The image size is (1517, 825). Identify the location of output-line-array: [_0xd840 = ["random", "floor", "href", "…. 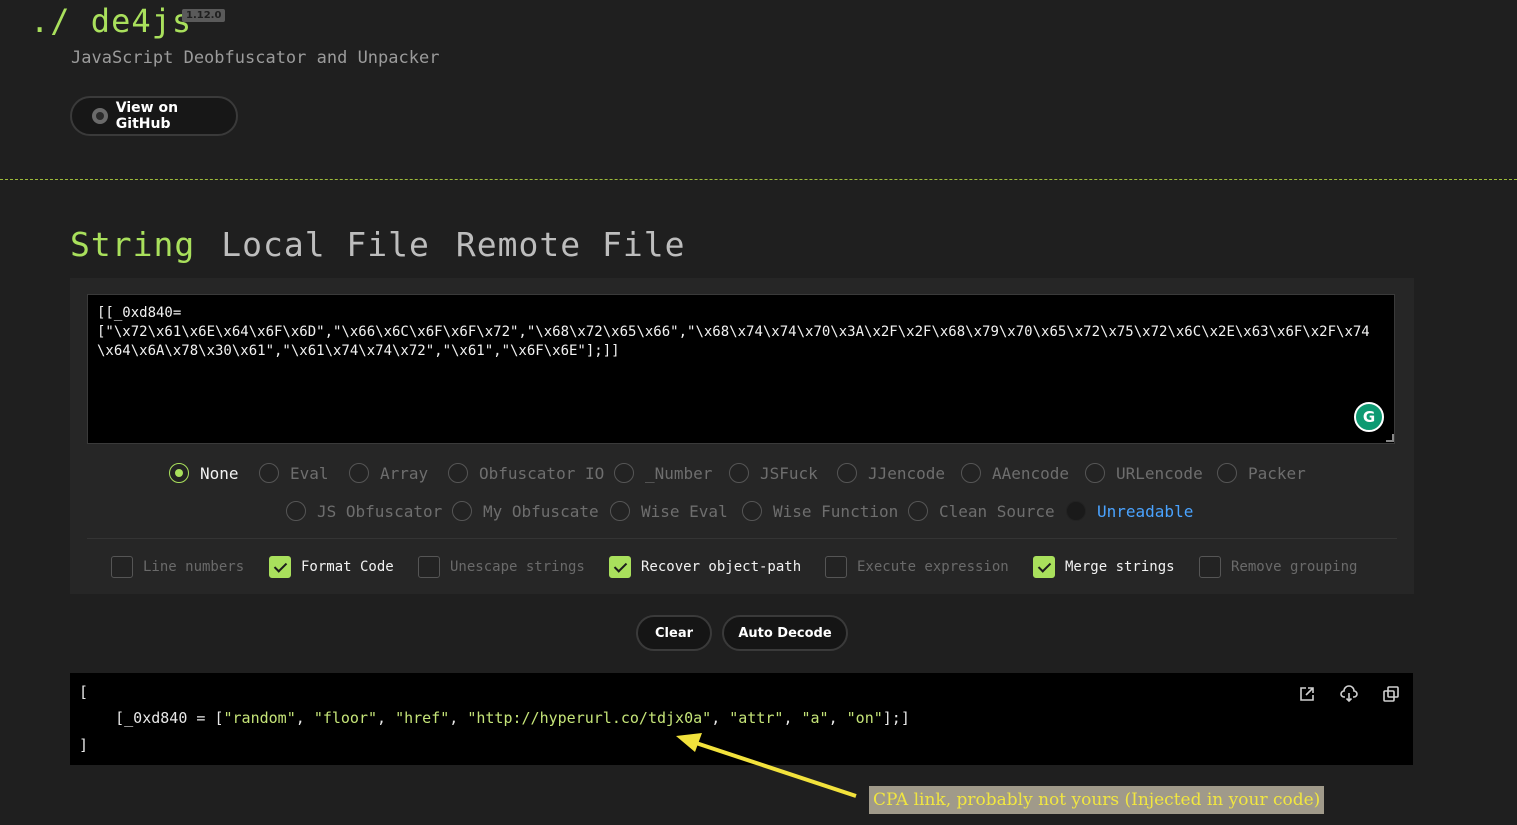
(494, 718).